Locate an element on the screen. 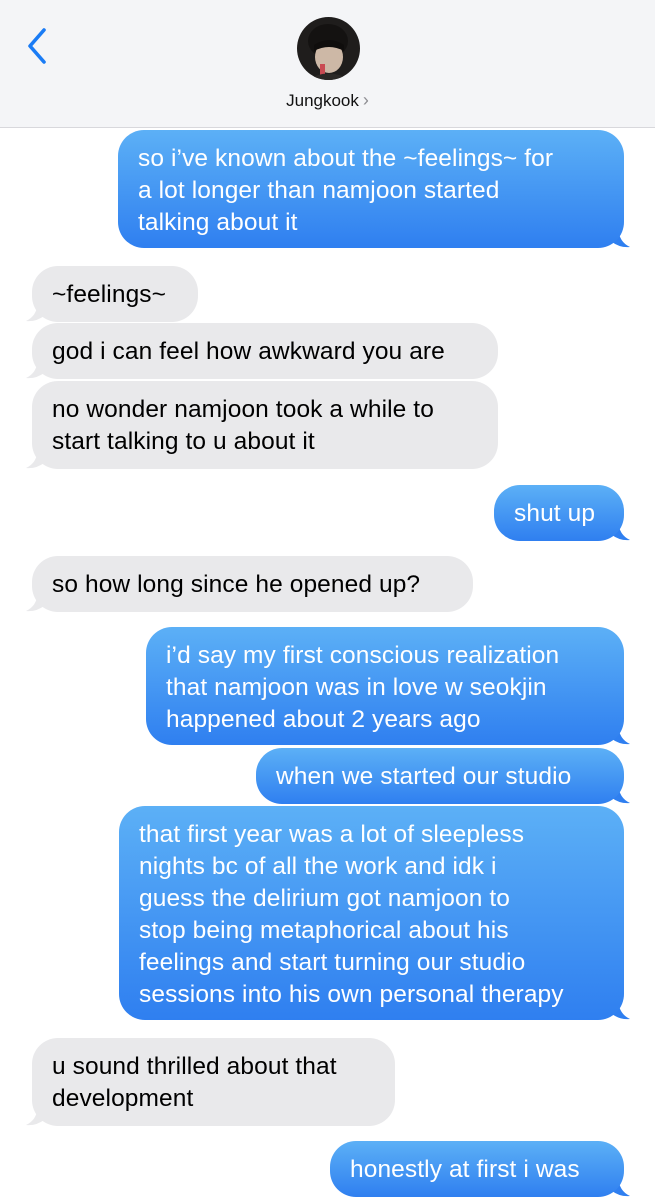 The image size is (655, 1200). message-line: stop being metaphorical about his is located at coordinates (324, 930).